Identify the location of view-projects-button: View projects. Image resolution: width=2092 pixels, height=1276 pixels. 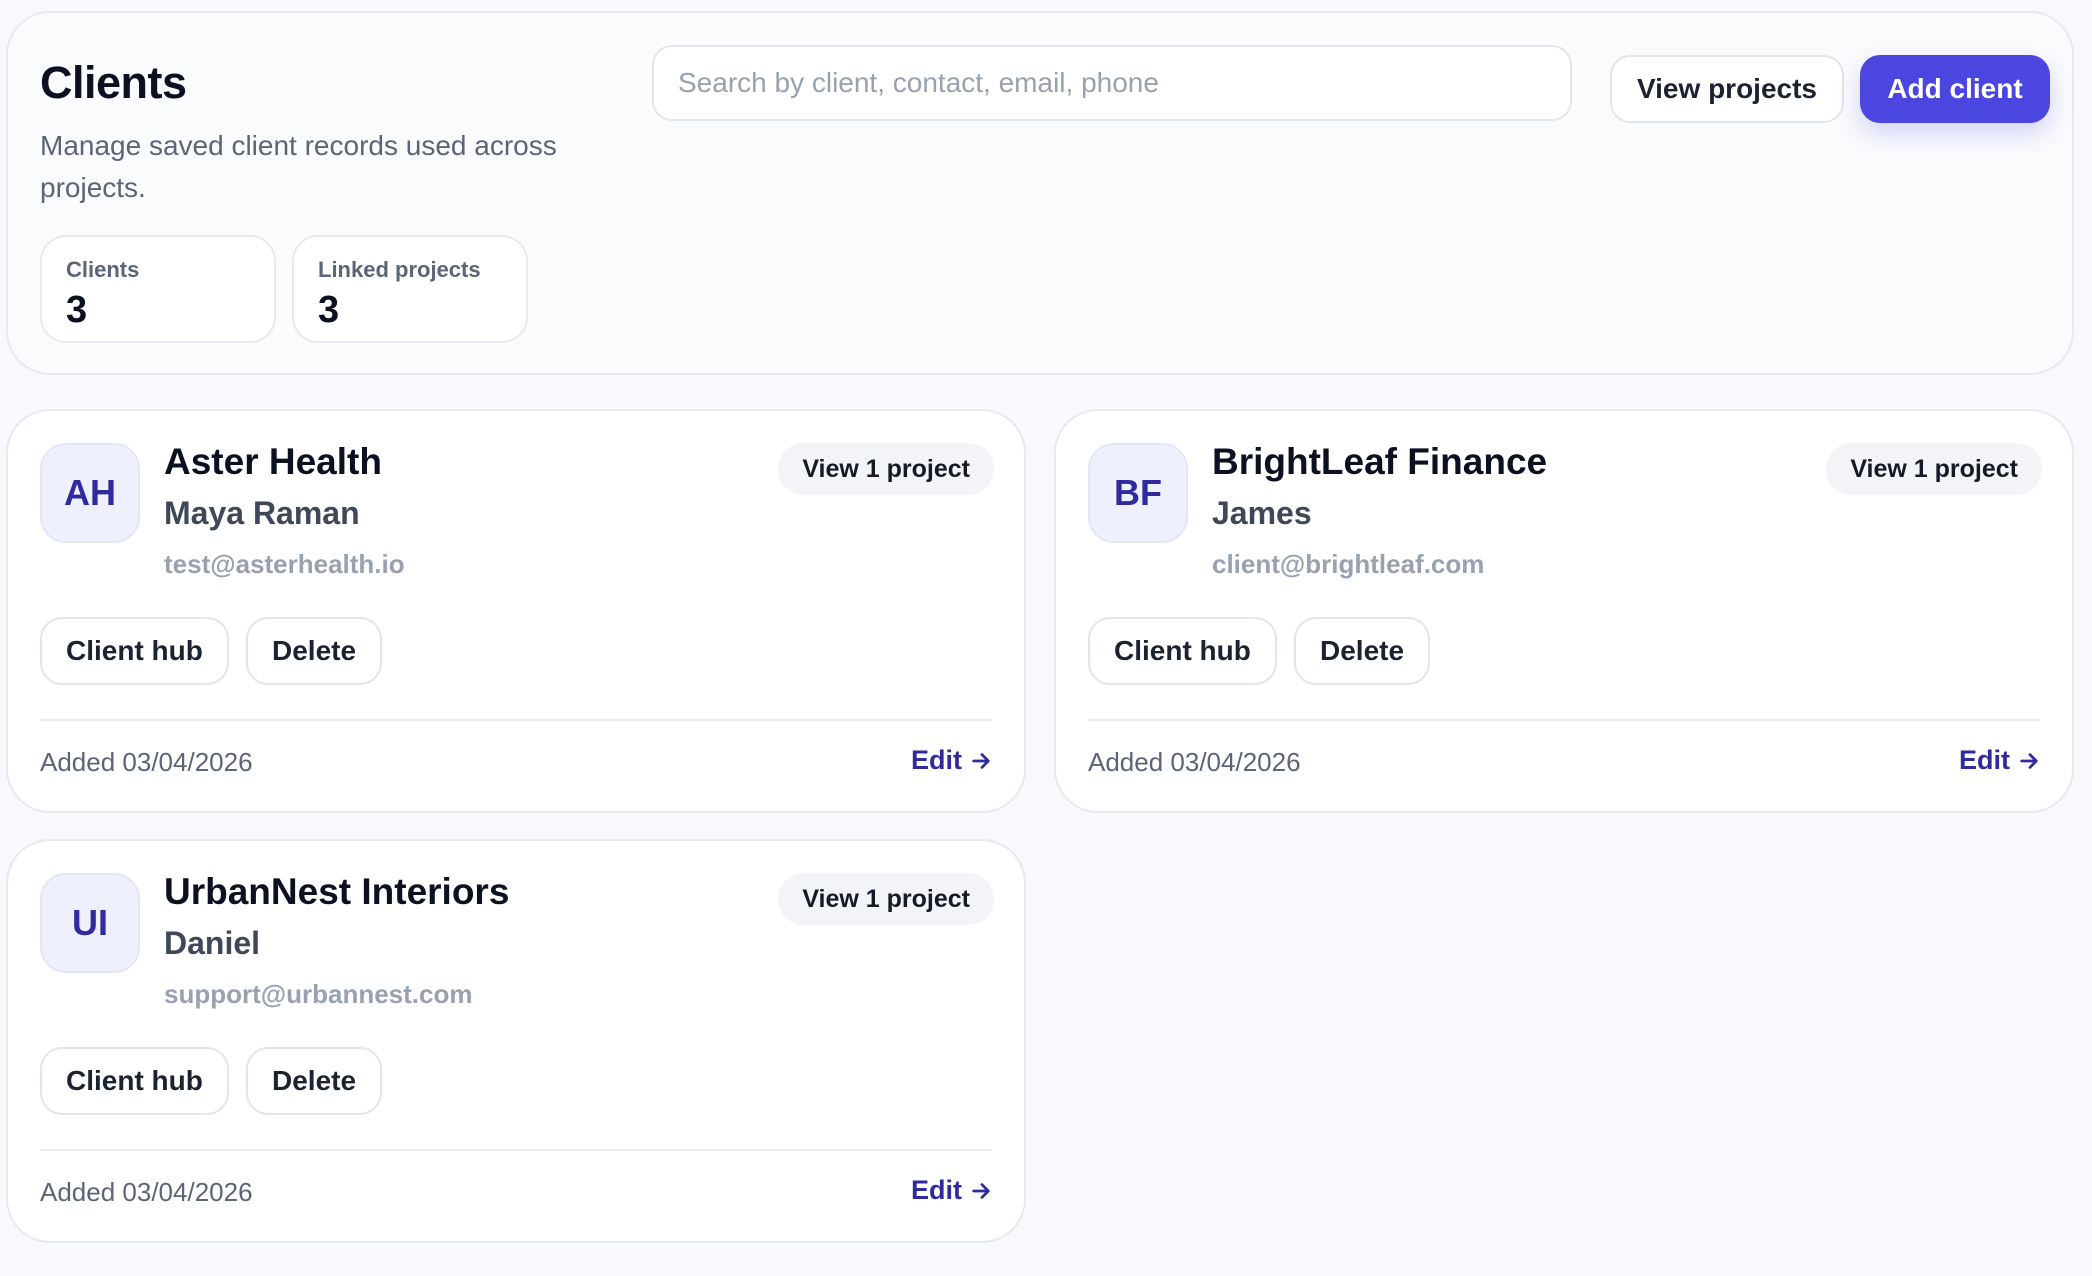
(1727, 89).